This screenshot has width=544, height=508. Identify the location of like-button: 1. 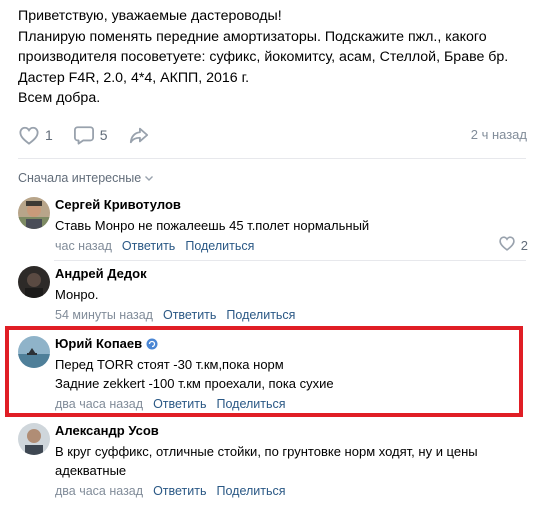
(35, 135).